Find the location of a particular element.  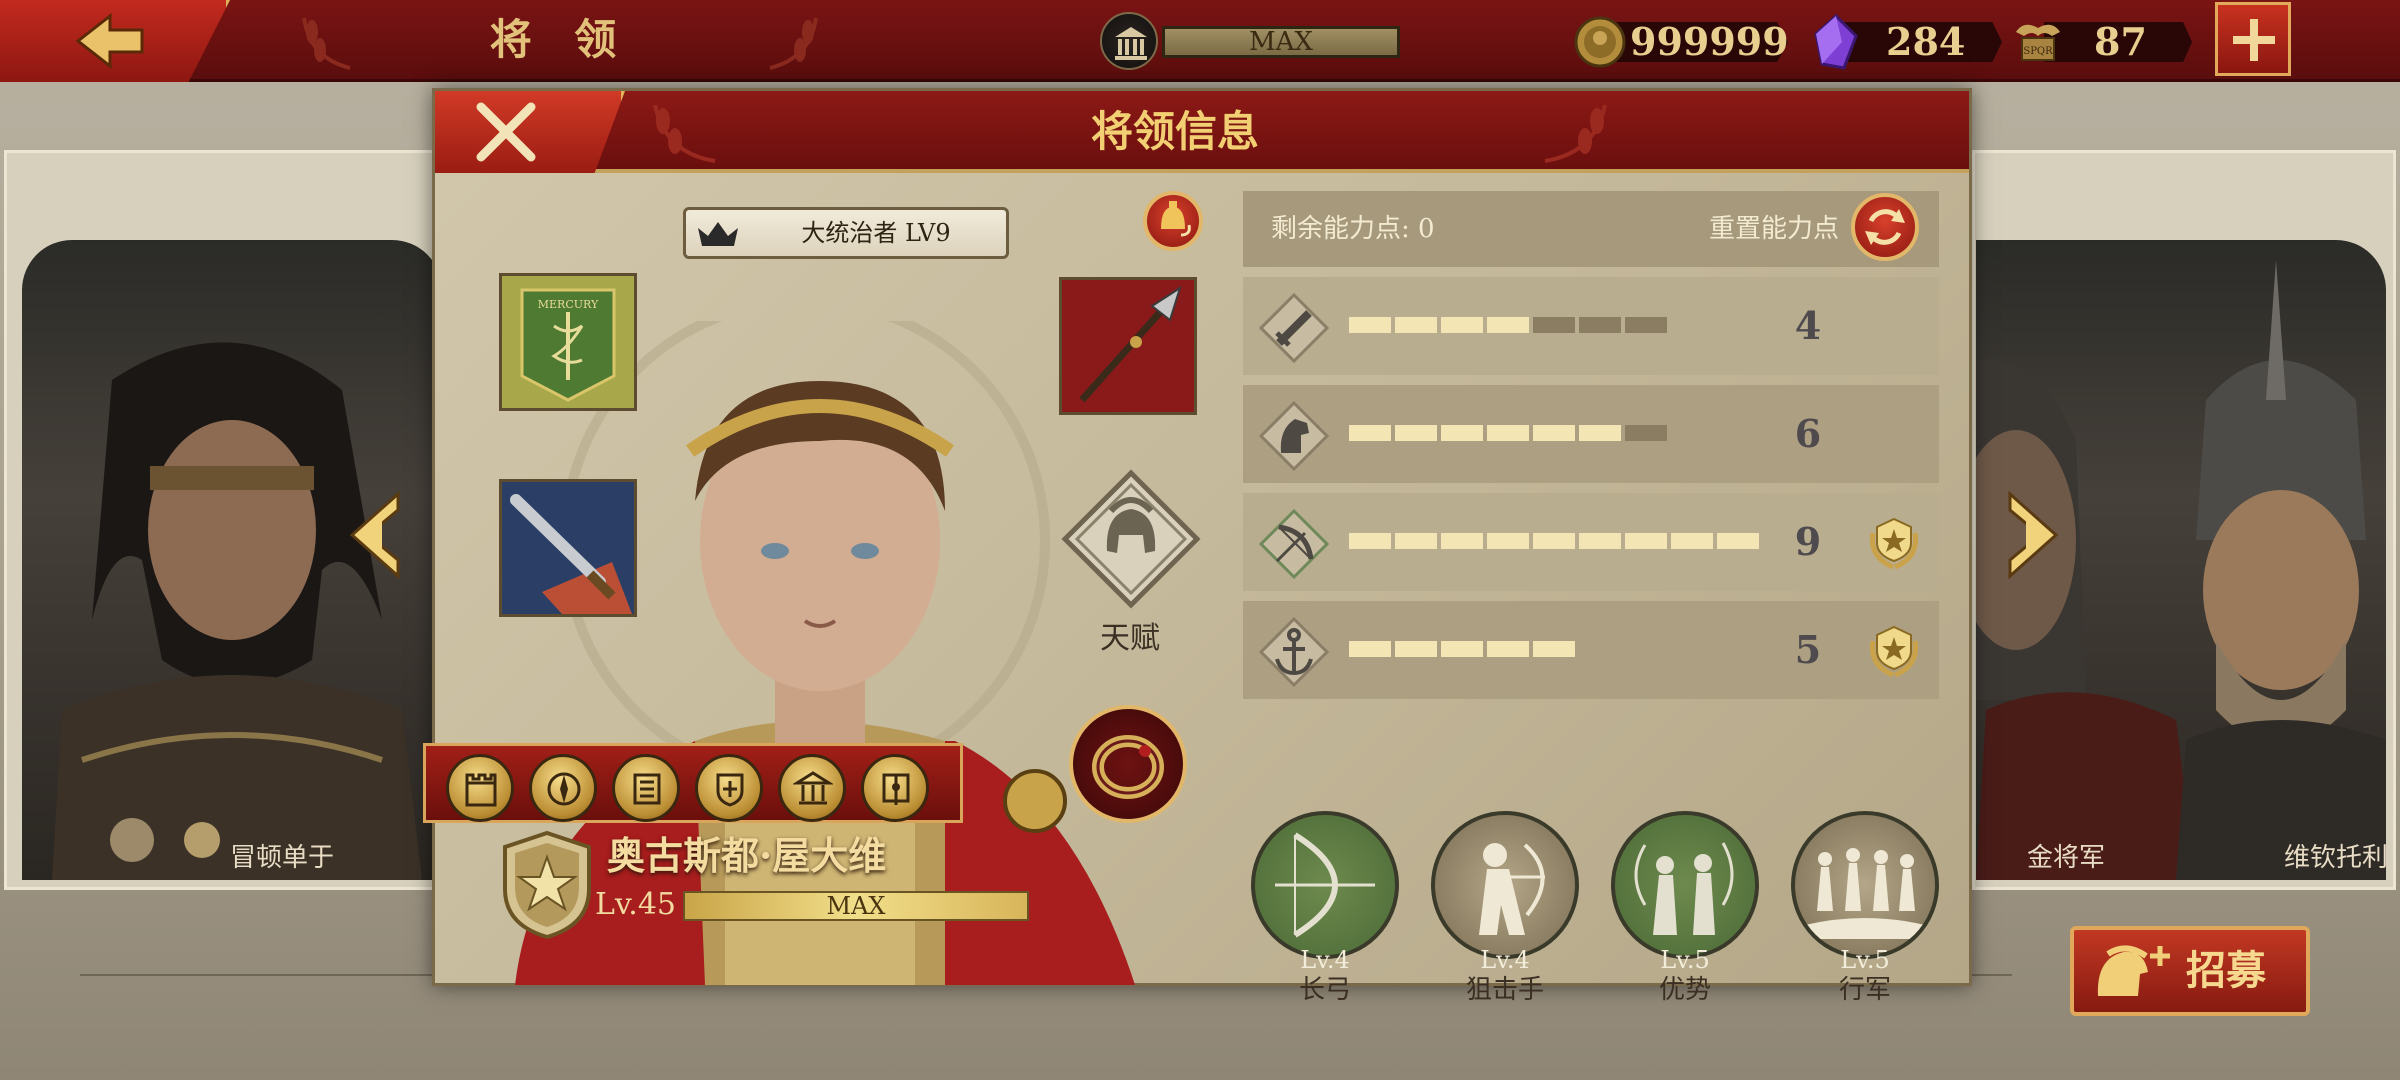

fortress-skill-icon is located at coordinates (481, 790).